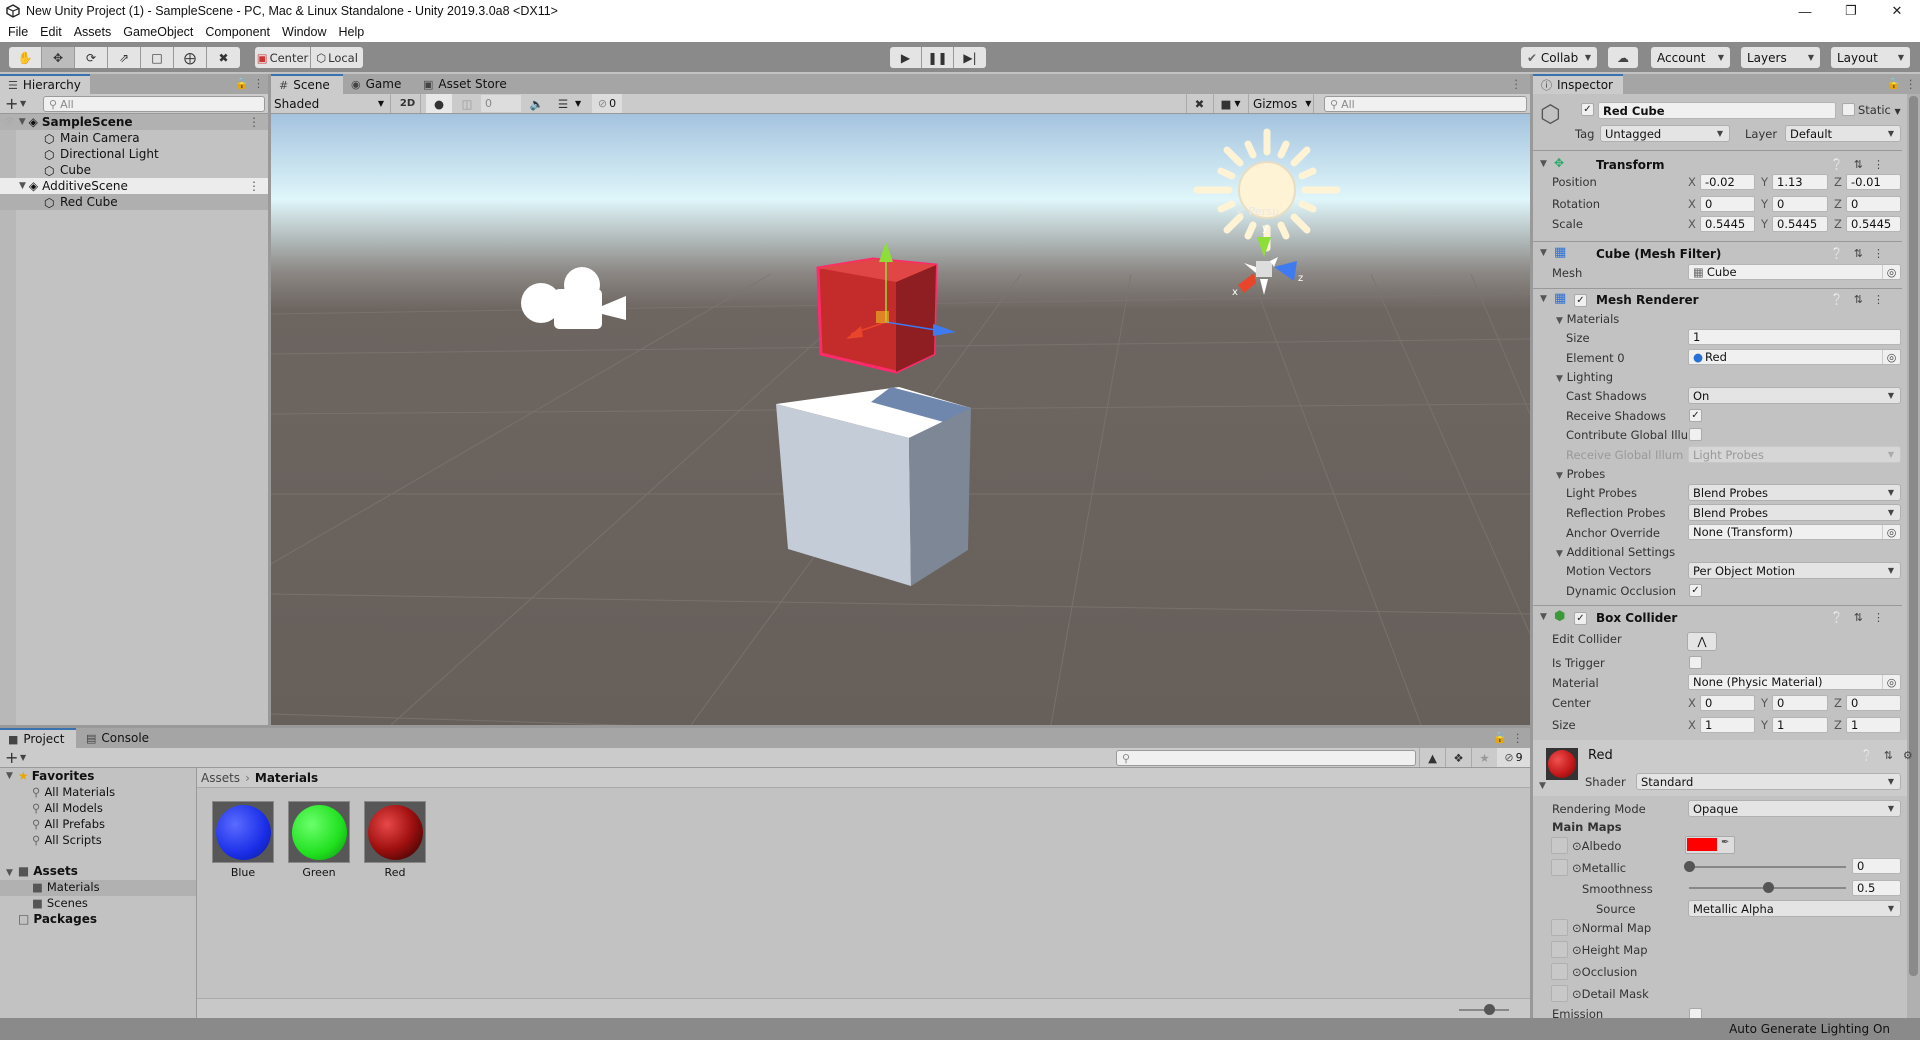 Image resolution: width=1920 pixels, height=1040 pixels. Describe the element at coordinates (42, 871) in the screenshot. I see `assets-folder: ▼ ■ Assets` at that location.